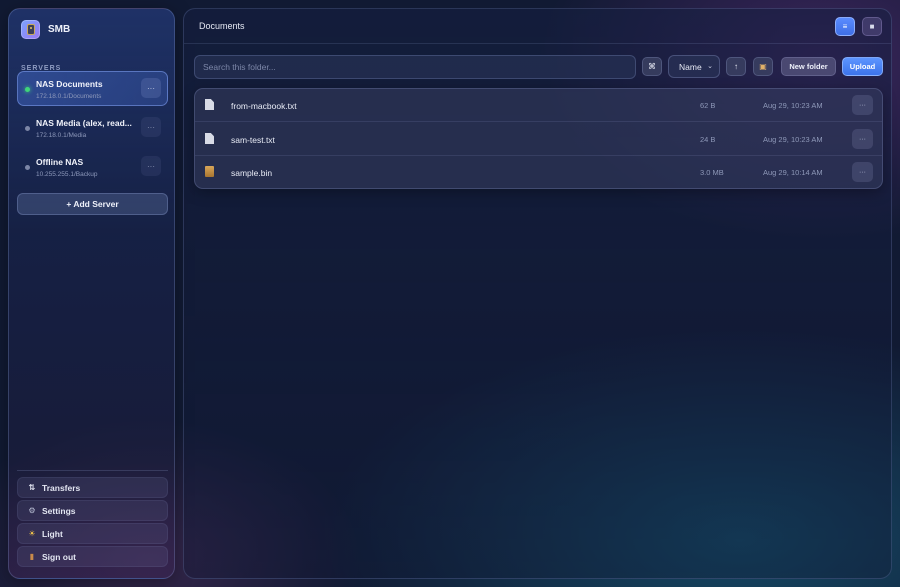 The image size is (900, 587). I want to click on theme-label: Light, so click(52, 533).